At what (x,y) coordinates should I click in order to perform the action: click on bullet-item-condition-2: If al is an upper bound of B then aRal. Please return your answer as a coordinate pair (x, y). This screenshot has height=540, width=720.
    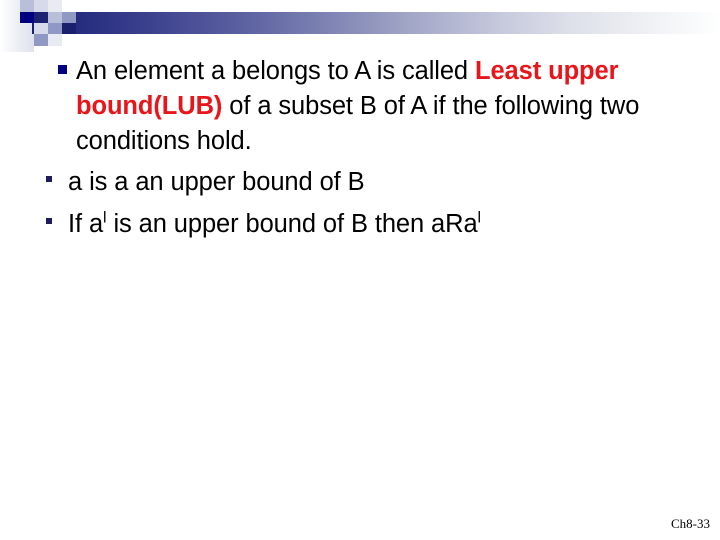
    Looking at the image, I should click on (360, 224).